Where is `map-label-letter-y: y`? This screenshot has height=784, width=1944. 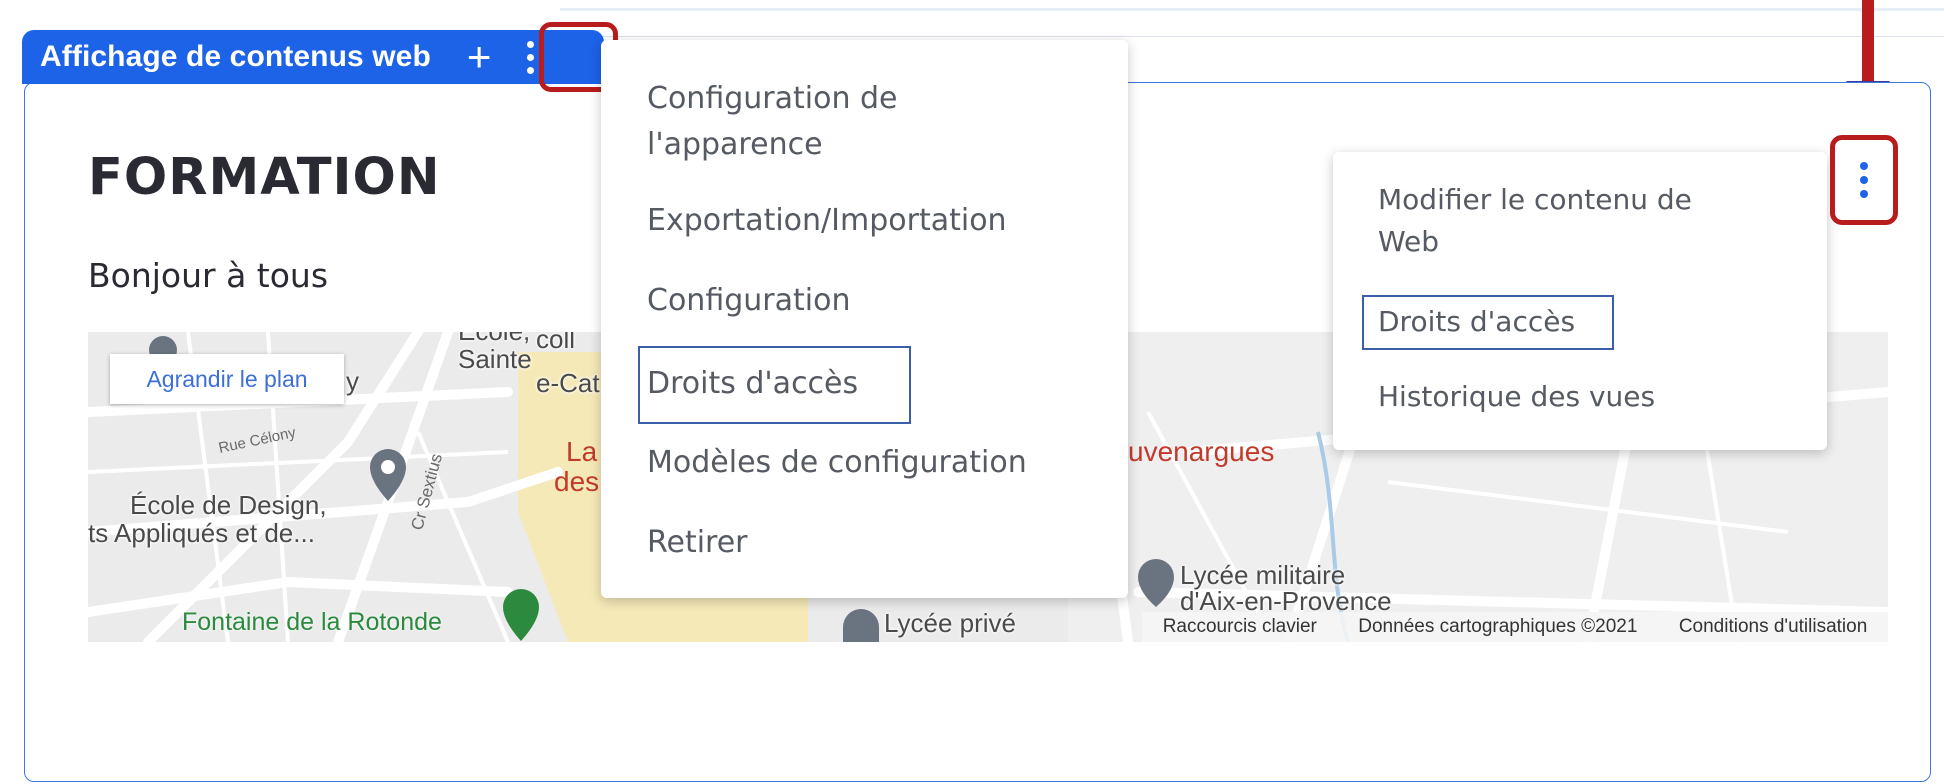
map-label-letter-y: y is located at coordinates (352, 381).